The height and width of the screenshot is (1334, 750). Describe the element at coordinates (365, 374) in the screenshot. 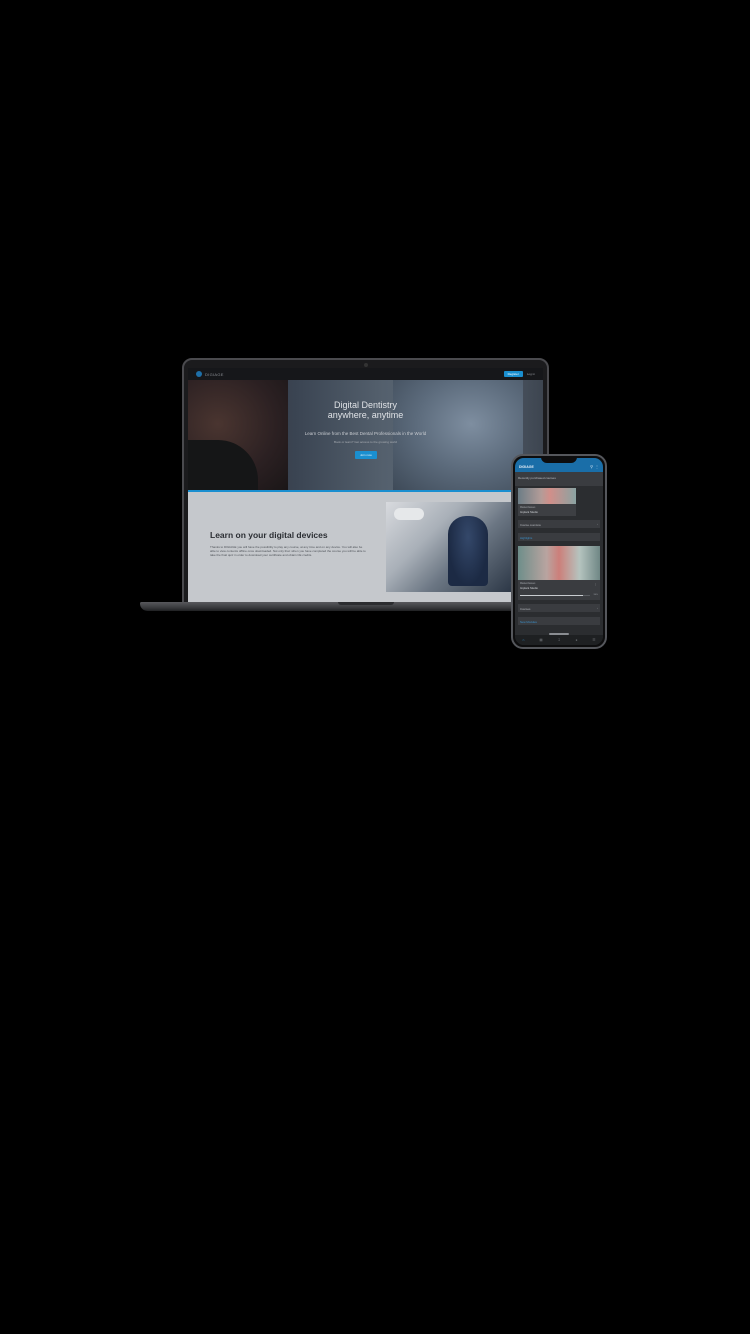

I see `website-navbar: DIGIAGE Register Log in` at that location.